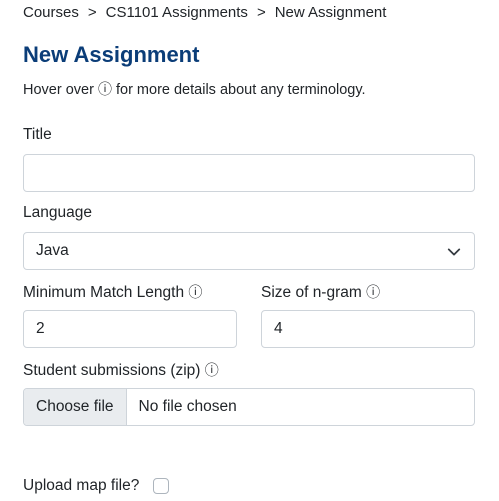 This screenshot has width=499, height=501. What do you see at coordinates (311, 292) in the screenshot?
I see `ngram-label-text: Size of n-gram` at bounding box center [311, 292].